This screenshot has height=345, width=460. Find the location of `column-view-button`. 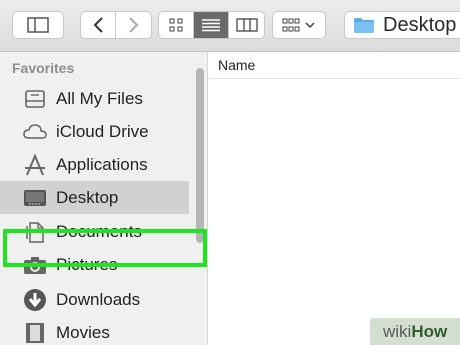

column-view-button is located at coordinates (246, 25).